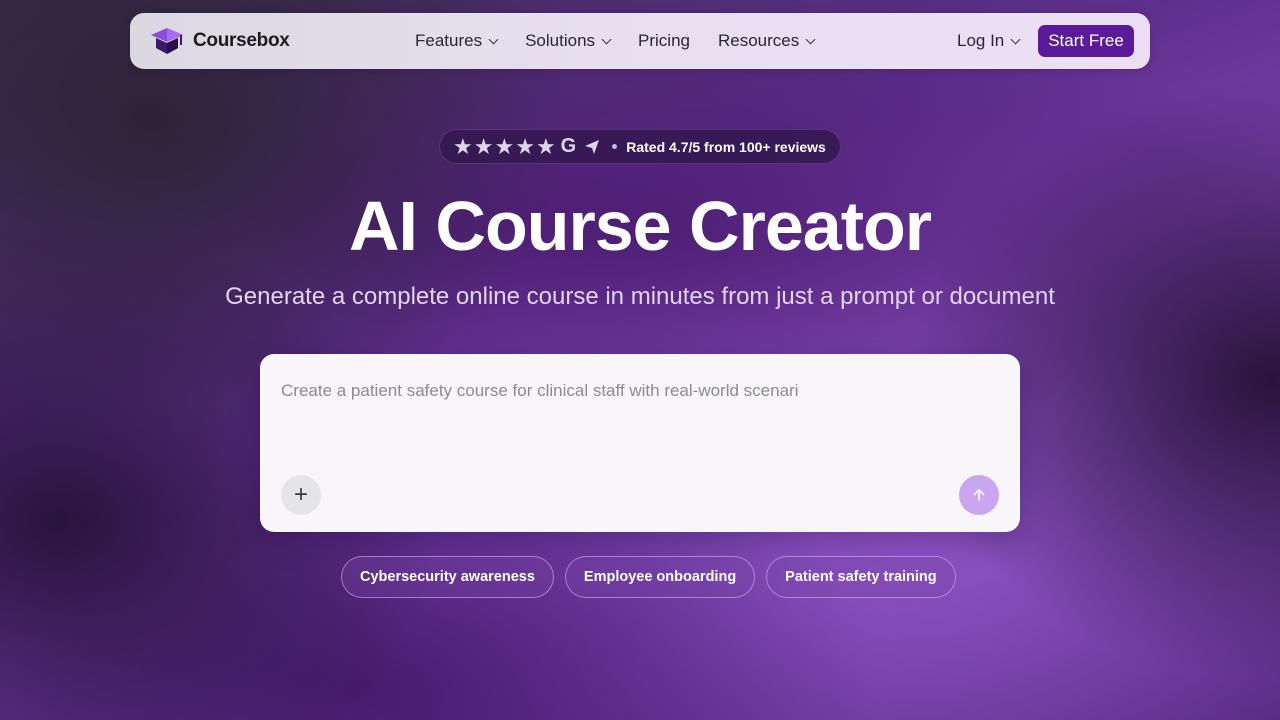 This screenshot has width=1280, height=720. I want to click on submit-prompt-button, so click(979, 495).